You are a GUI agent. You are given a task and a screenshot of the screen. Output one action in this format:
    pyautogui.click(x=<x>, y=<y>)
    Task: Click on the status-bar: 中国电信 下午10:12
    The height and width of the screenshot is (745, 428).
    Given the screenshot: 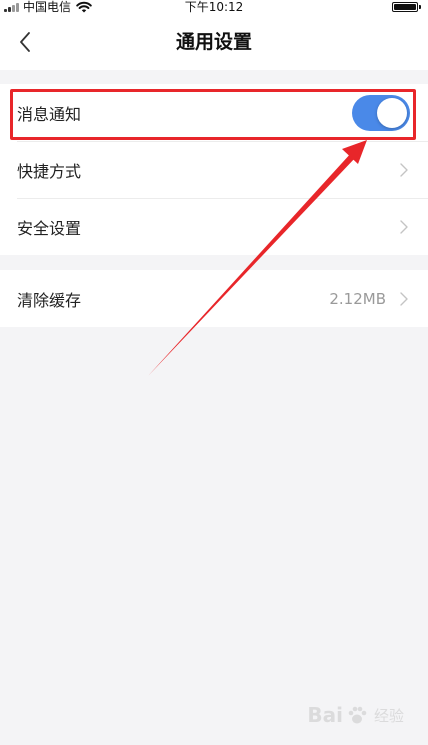 What is the action you would take?
    pyautogui.click(x=214, y=7)
    